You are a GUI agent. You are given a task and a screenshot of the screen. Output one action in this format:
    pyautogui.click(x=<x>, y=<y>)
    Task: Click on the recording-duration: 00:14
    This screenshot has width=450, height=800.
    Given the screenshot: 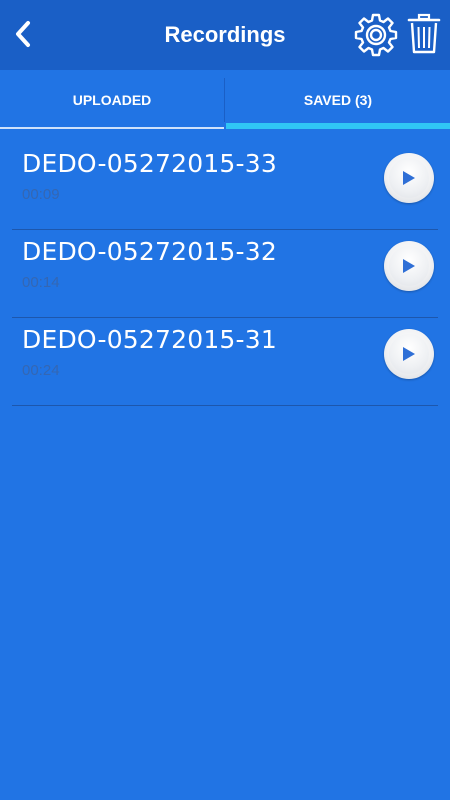 What is the action you would take?
    pyautogui.click(x=41, y=282)
    